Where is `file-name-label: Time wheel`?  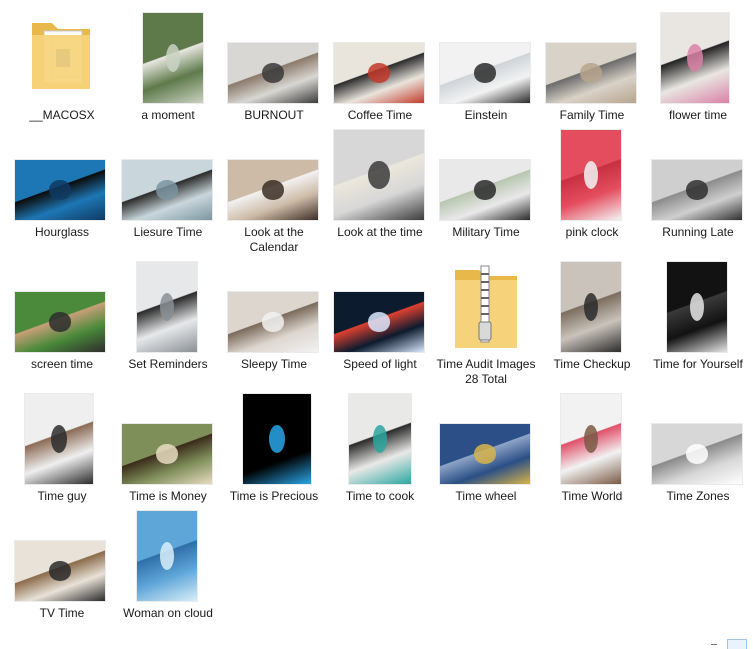 file-name-label: Time wheel is located at coordinates (486, 496).